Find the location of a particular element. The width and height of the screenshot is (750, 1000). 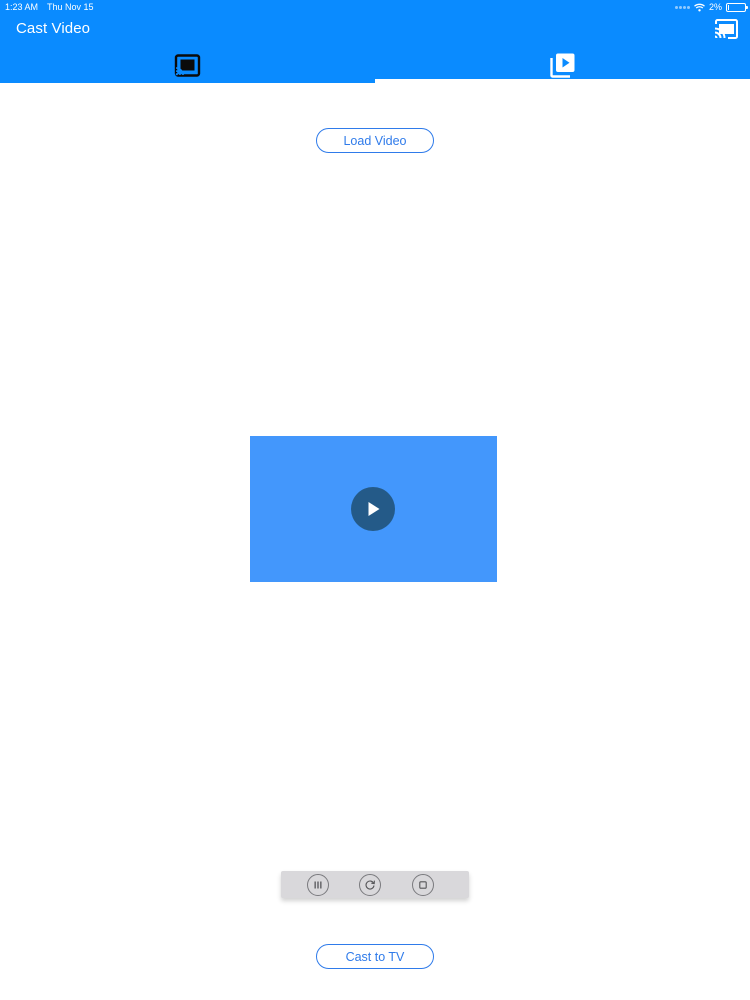

play-icon is located at coordinates (374, 509).